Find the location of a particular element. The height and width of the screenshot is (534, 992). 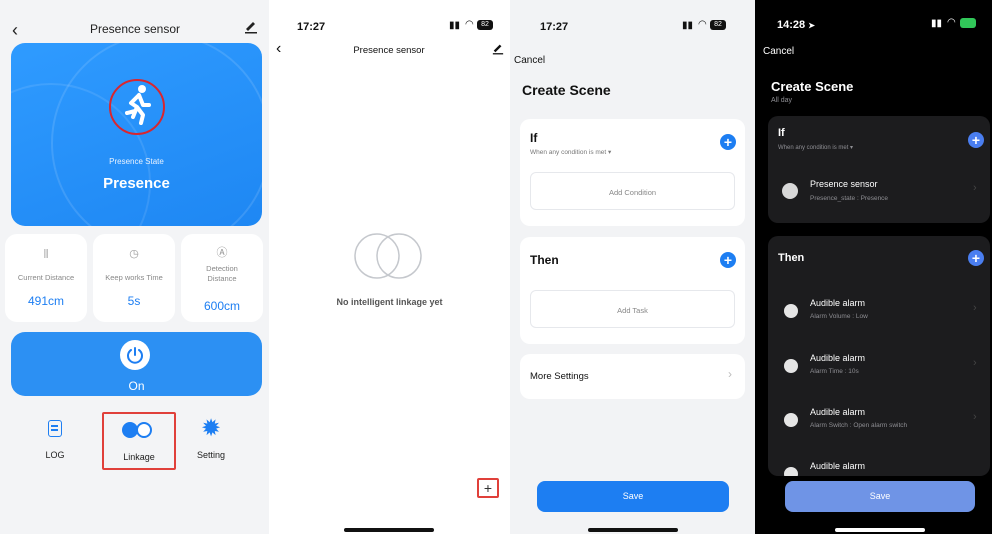

document-icon is located at coordinates (55, 428).